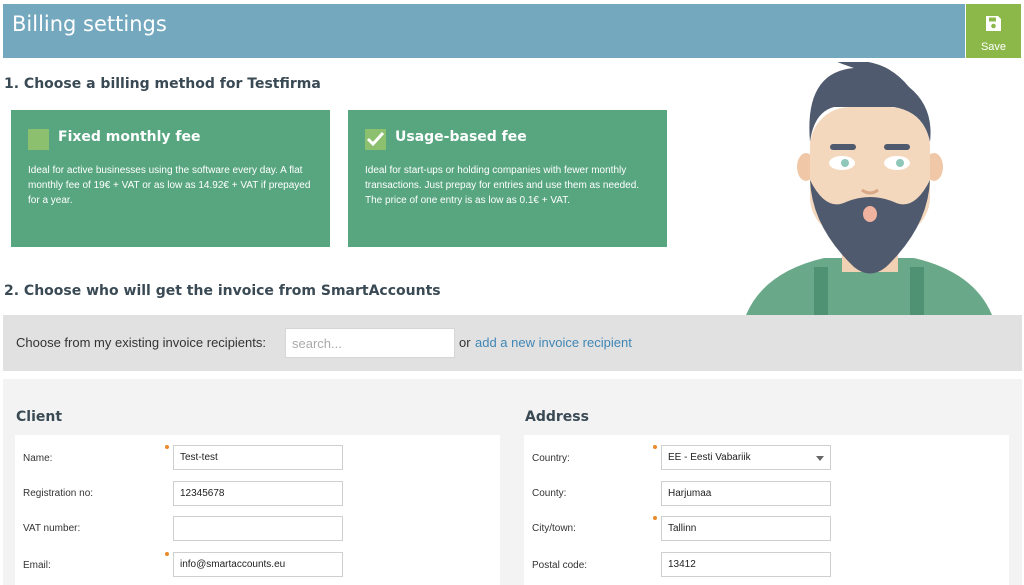 This screenshot has height=585, width=1024. What do you see at coordinates (746, 528) in the screenshot?
I see `city-input` at bounding box center [746, 528].